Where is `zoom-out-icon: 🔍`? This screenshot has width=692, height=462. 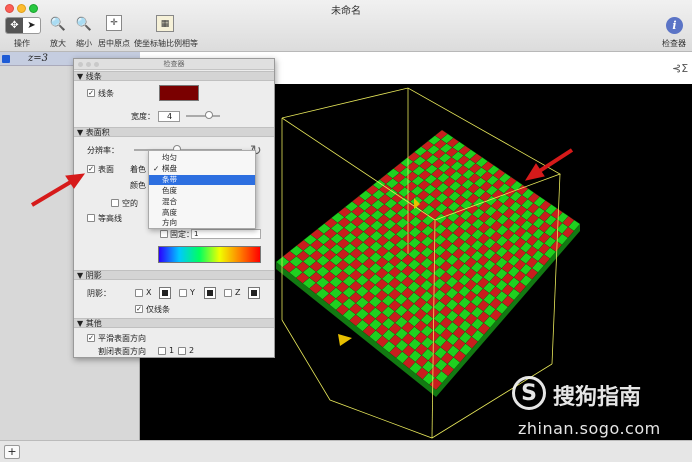 zoom-out-icon: 🔍 is located at coordinates (84, 24).